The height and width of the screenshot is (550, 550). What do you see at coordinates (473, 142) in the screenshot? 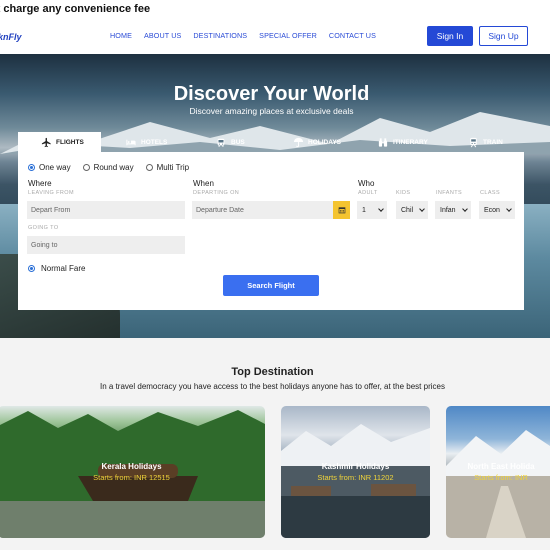
I see `train-icon` at bounding box center [473, 142].